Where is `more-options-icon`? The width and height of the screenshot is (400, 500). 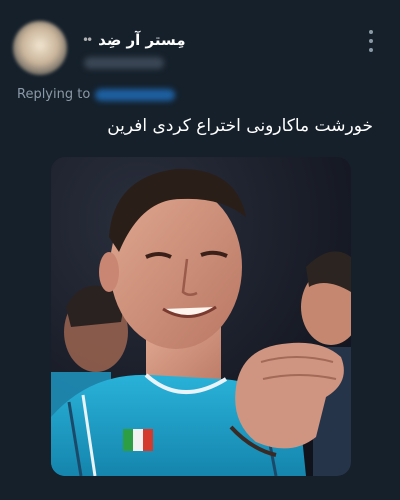 more-options-icon is located at coordinates (371, 41).